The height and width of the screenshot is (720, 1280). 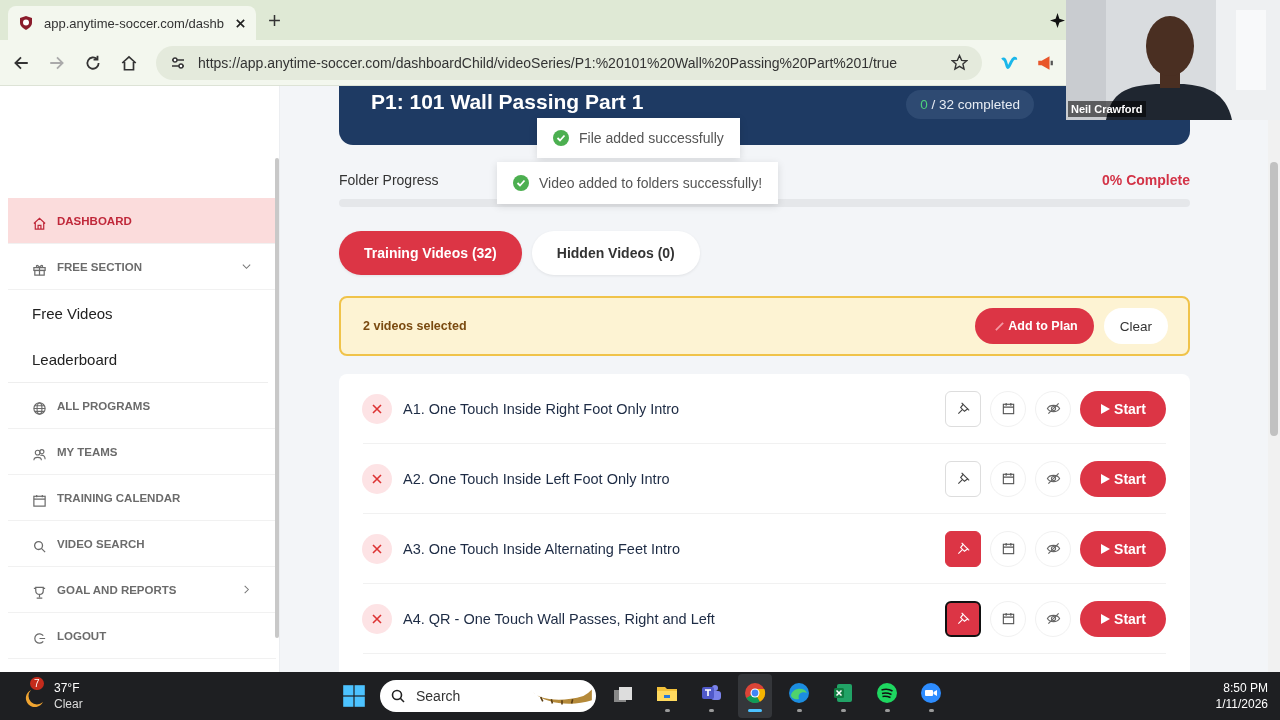 What do you see at coordinates (507, 102) in the screenshot?
I see `series-title: P1: 101 Wall Passing Part 1` at bounding box center [507, 102].